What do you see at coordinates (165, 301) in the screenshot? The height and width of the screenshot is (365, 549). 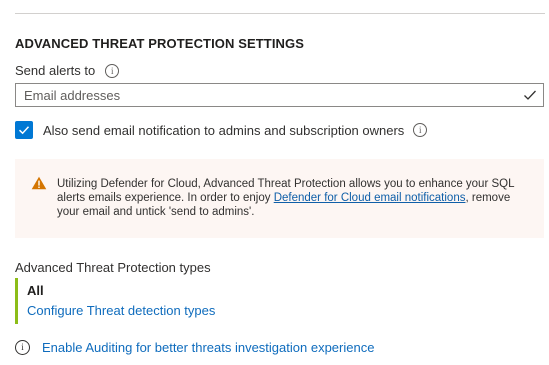 I see `atp-types-block: All Configure Threat detection types` at bounding box center [165, 301].